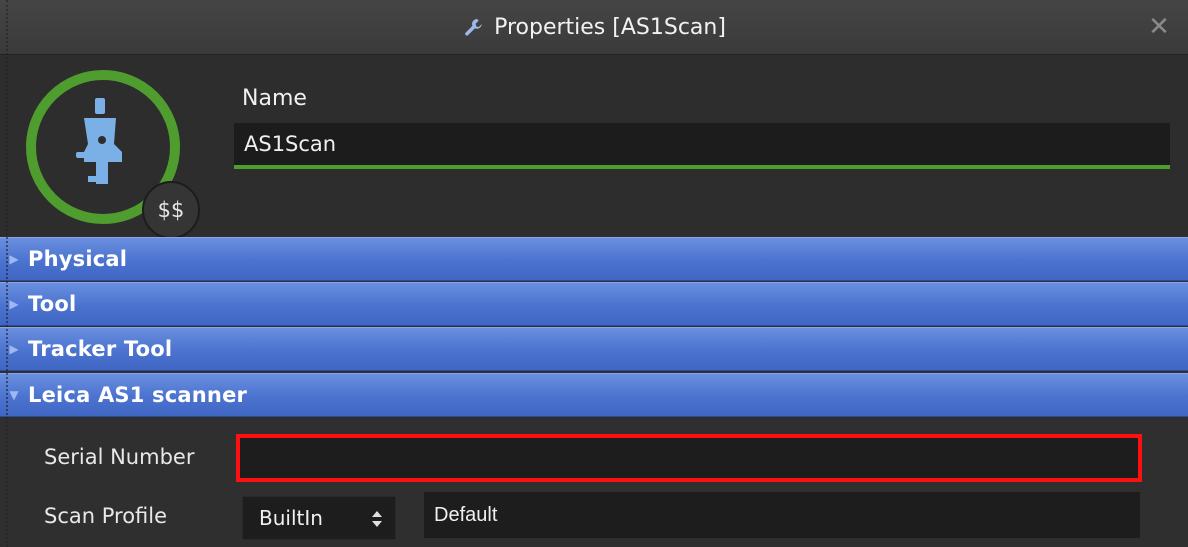 The height and width of the screenshot is (547, 1188). Describe the element at coordinates (594, 349) in the screenshot. I see `section-tracker-tool: ▶ Tracker Tool` at that location.